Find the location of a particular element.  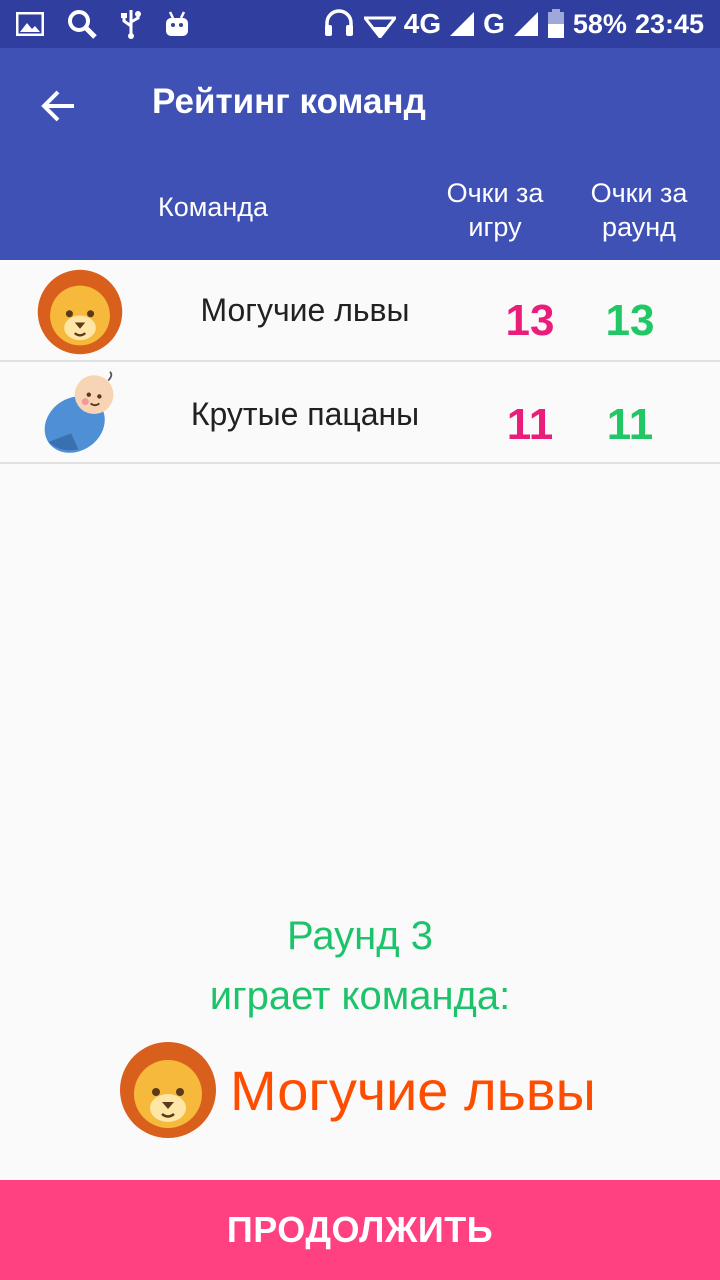

column-header-team: Команда is located at coordinates (213, 207).